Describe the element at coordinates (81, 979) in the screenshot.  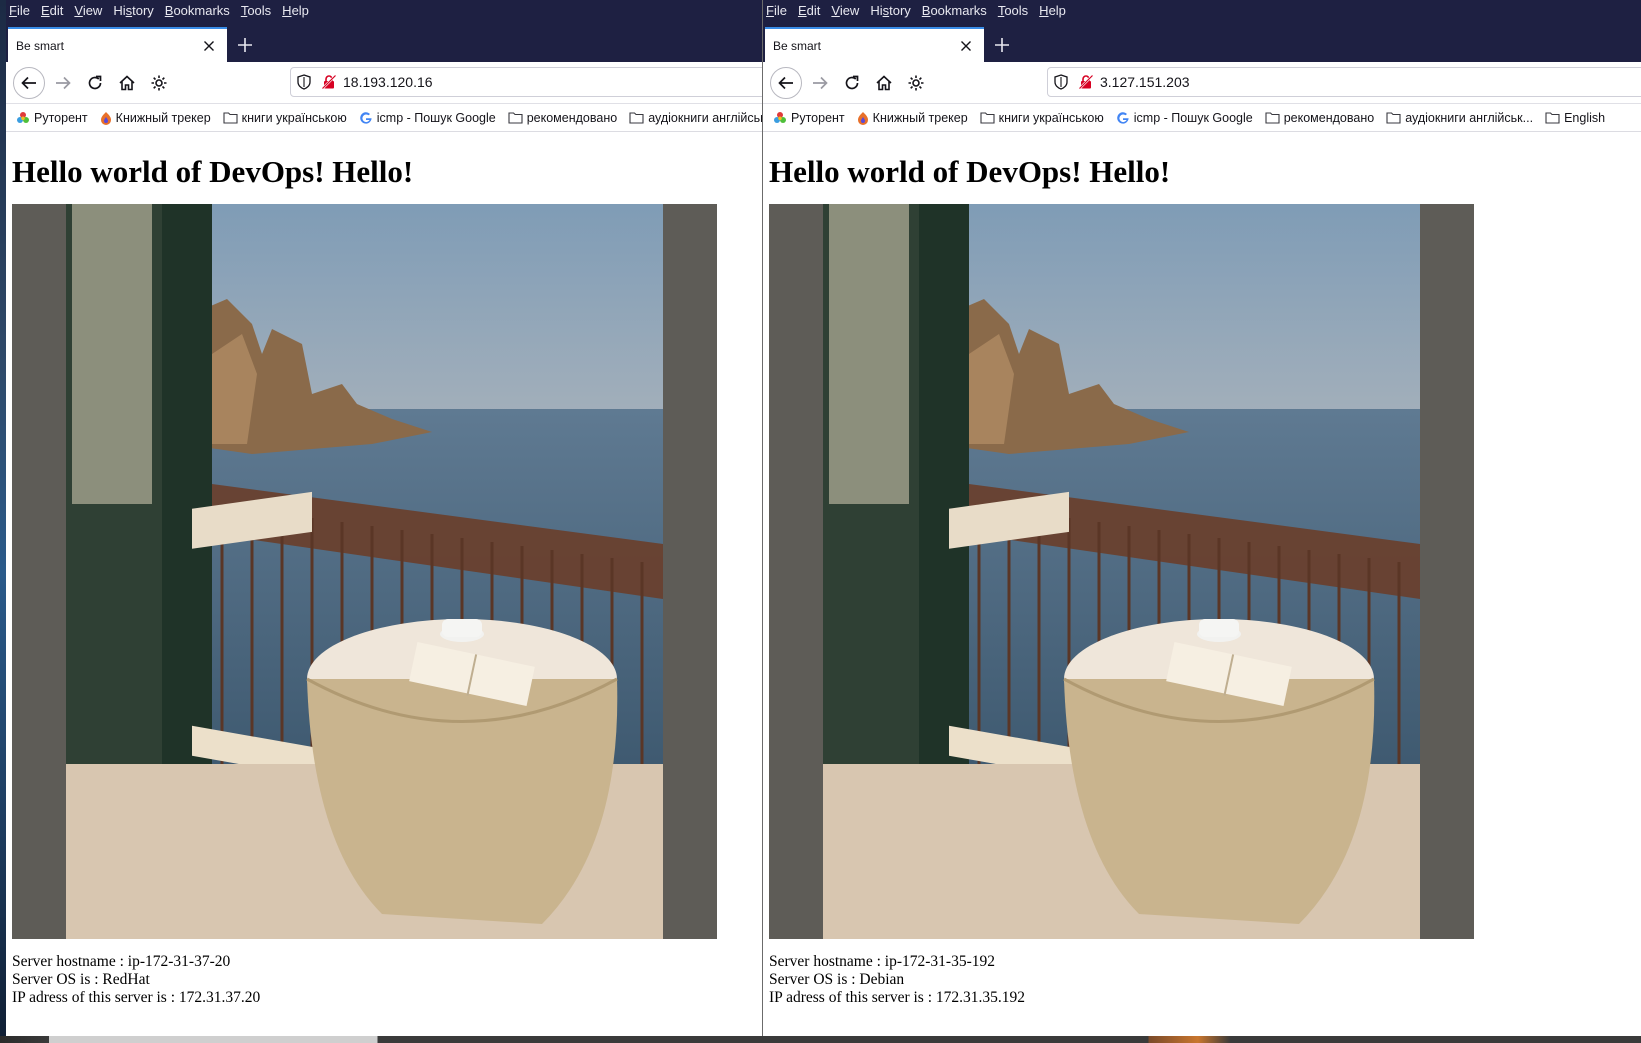
I see `server-os: Server OS is : RedHat` at that location.